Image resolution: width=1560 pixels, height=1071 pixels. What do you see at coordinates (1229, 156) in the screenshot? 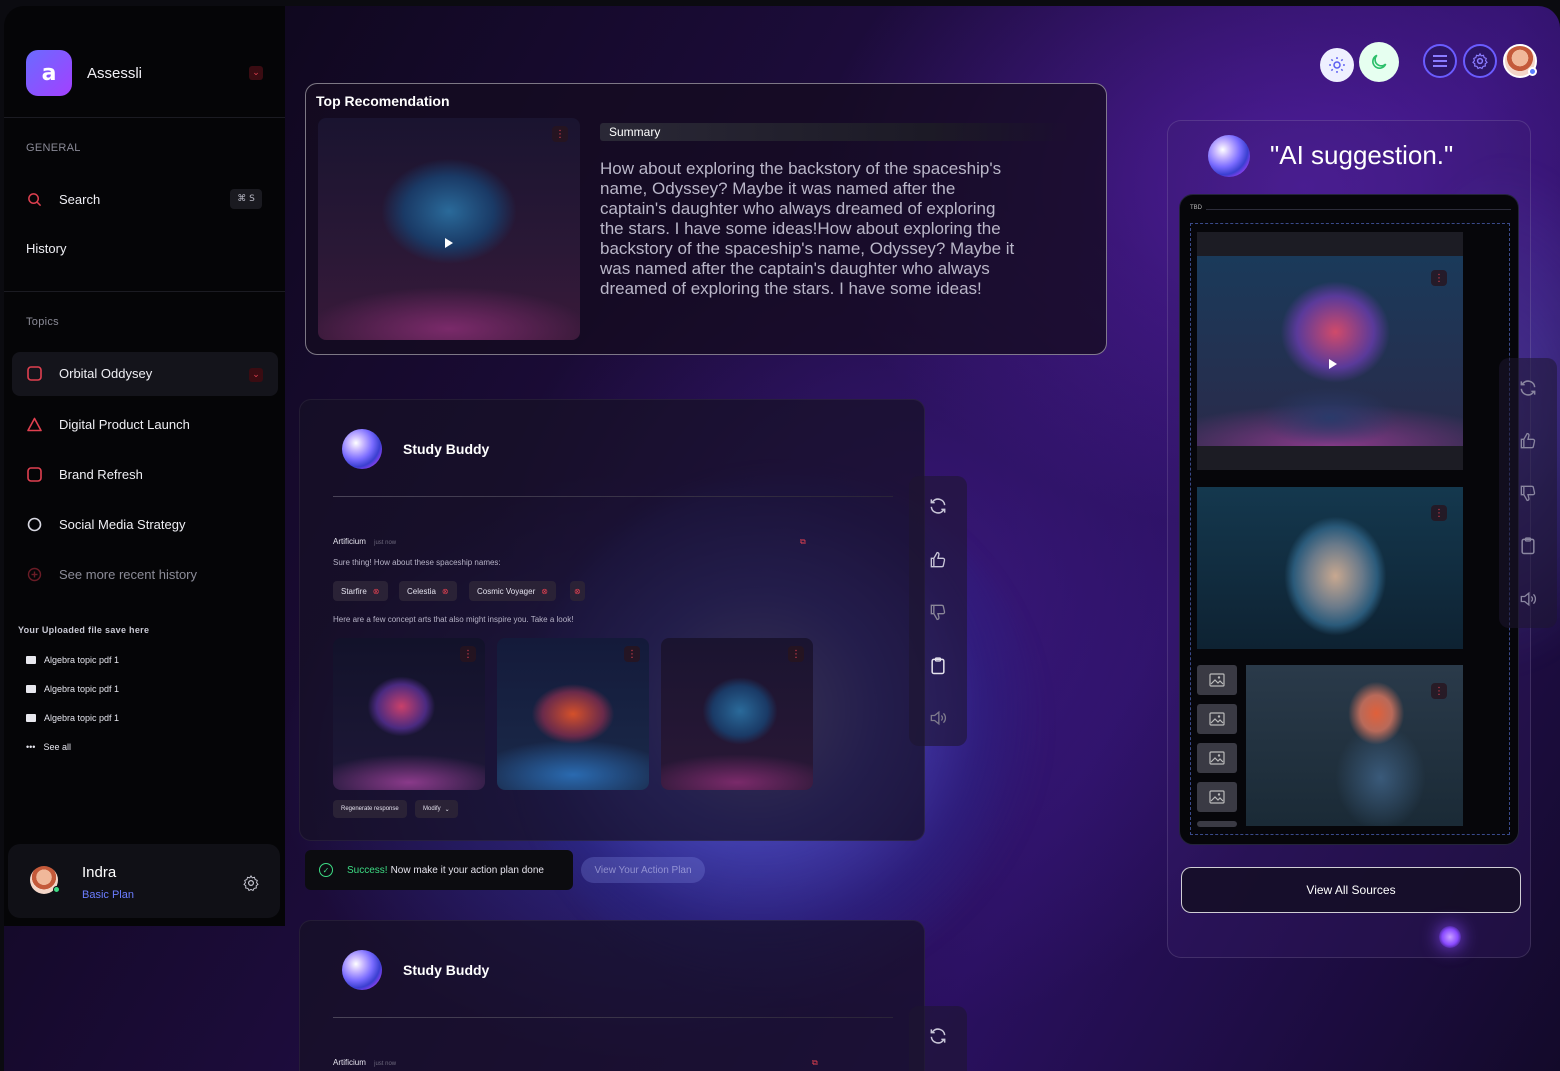
I see `ai-orb-icon` at bounding box center [1229, 156].